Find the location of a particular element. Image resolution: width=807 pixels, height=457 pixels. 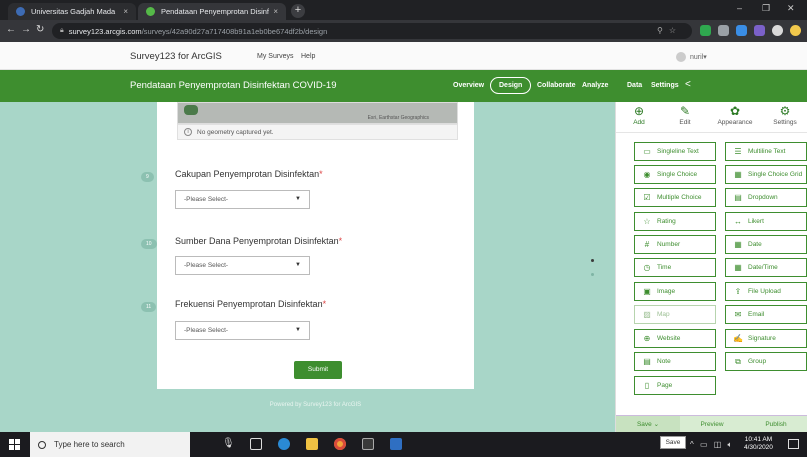

microphone-icon: 🎙︎ is located at coordinates (228, 444).